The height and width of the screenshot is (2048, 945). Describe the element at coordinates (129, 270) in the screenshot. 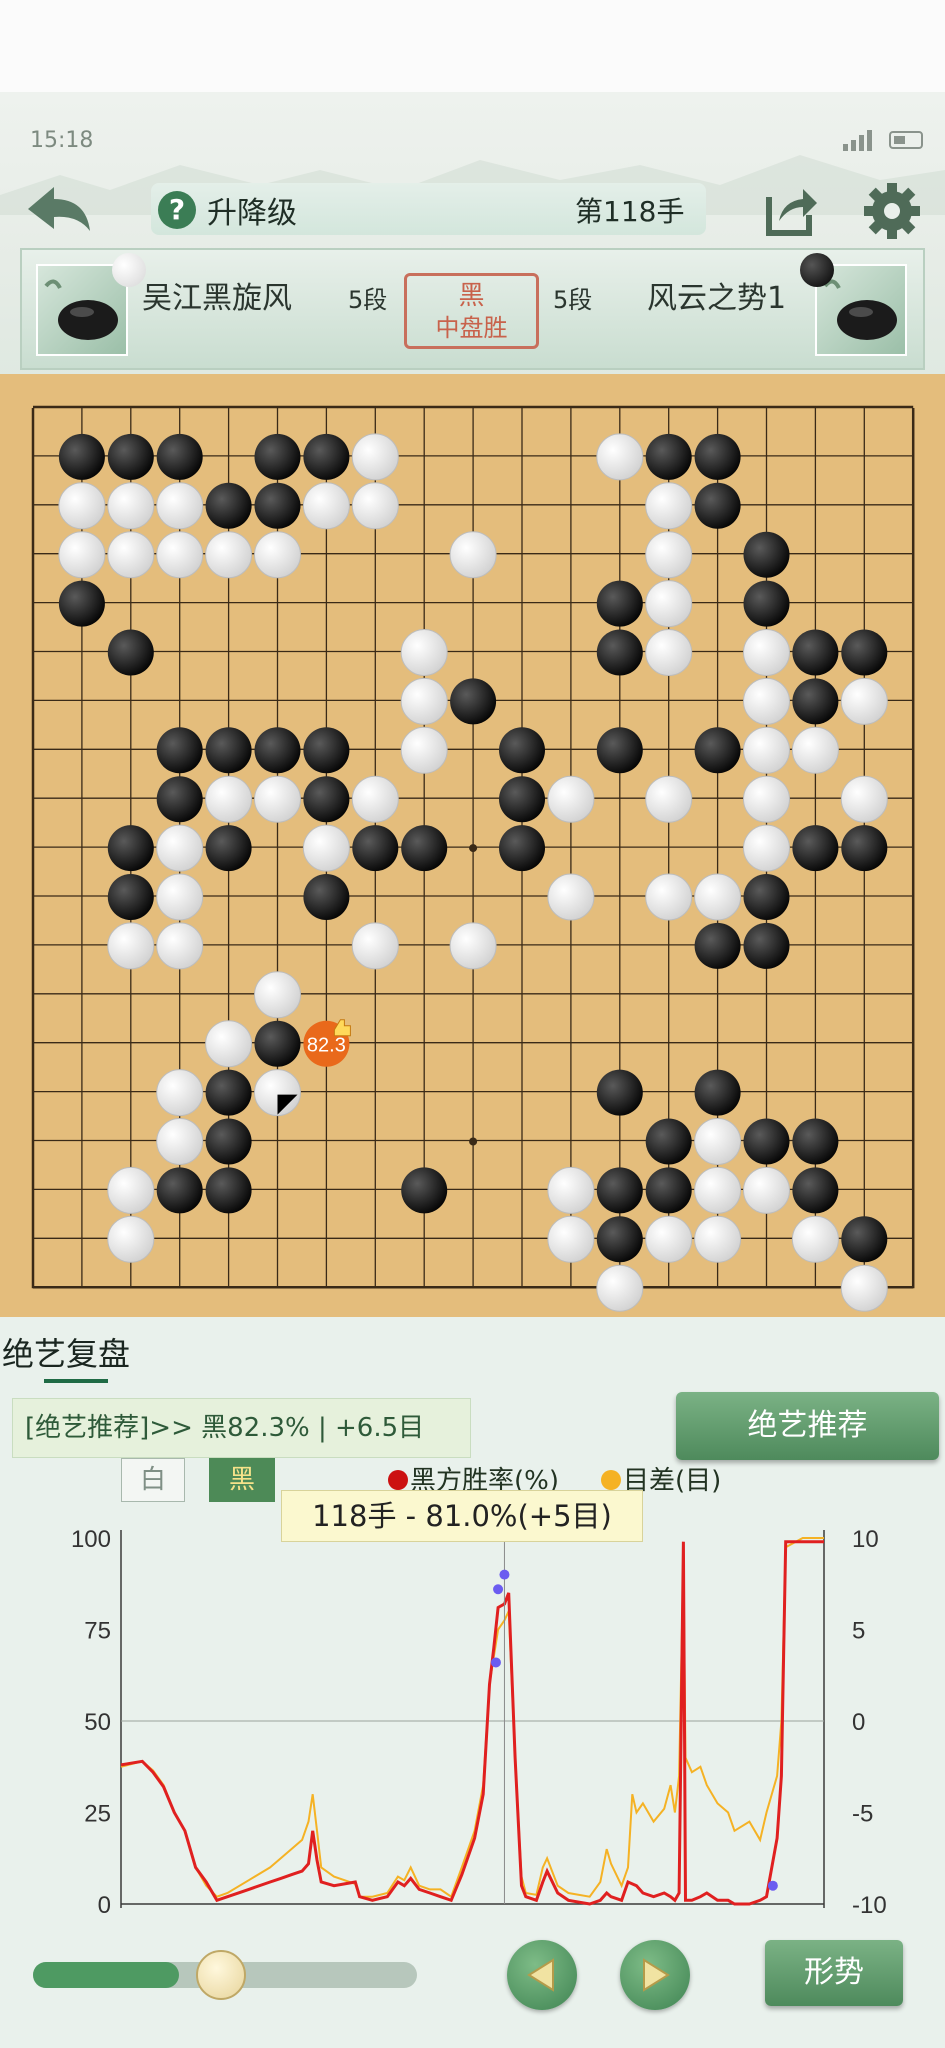

I see `white-stone-icon` at that location.